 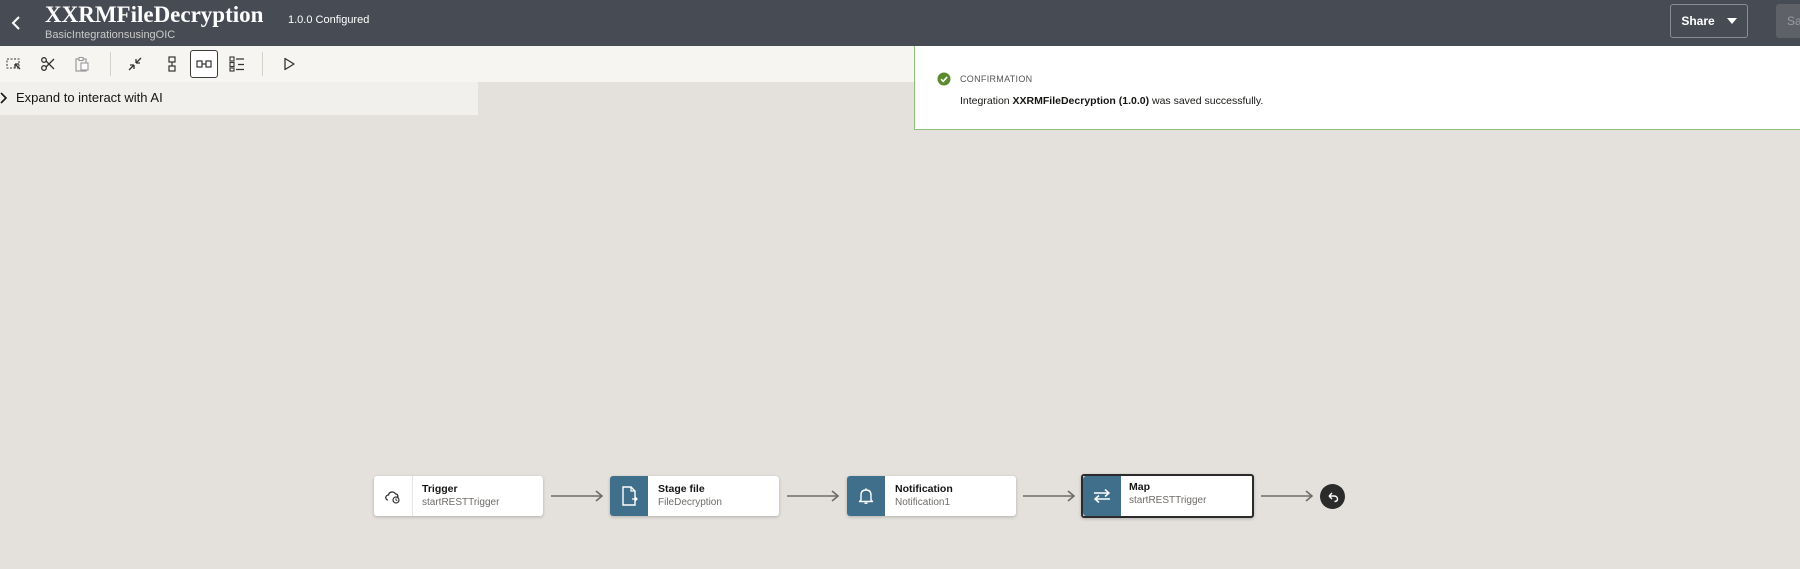 I want to click on trigger-icon, so click(x=392, y=497).